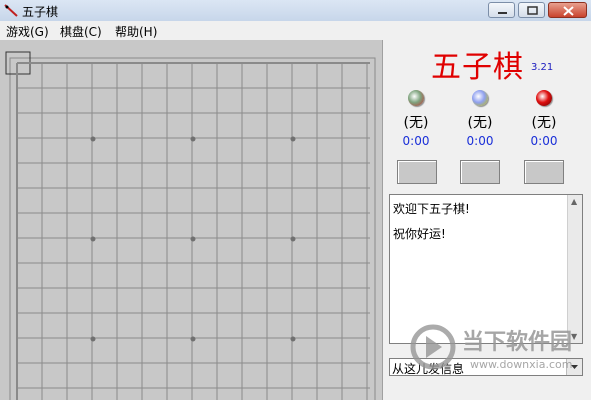 Image resolution: width=591 pixels, height=400 pixels. What do you see at coordinates (416, 141) in the screenshot?
I see `player-1-time: 0:00` at bounding box center [416, 141].